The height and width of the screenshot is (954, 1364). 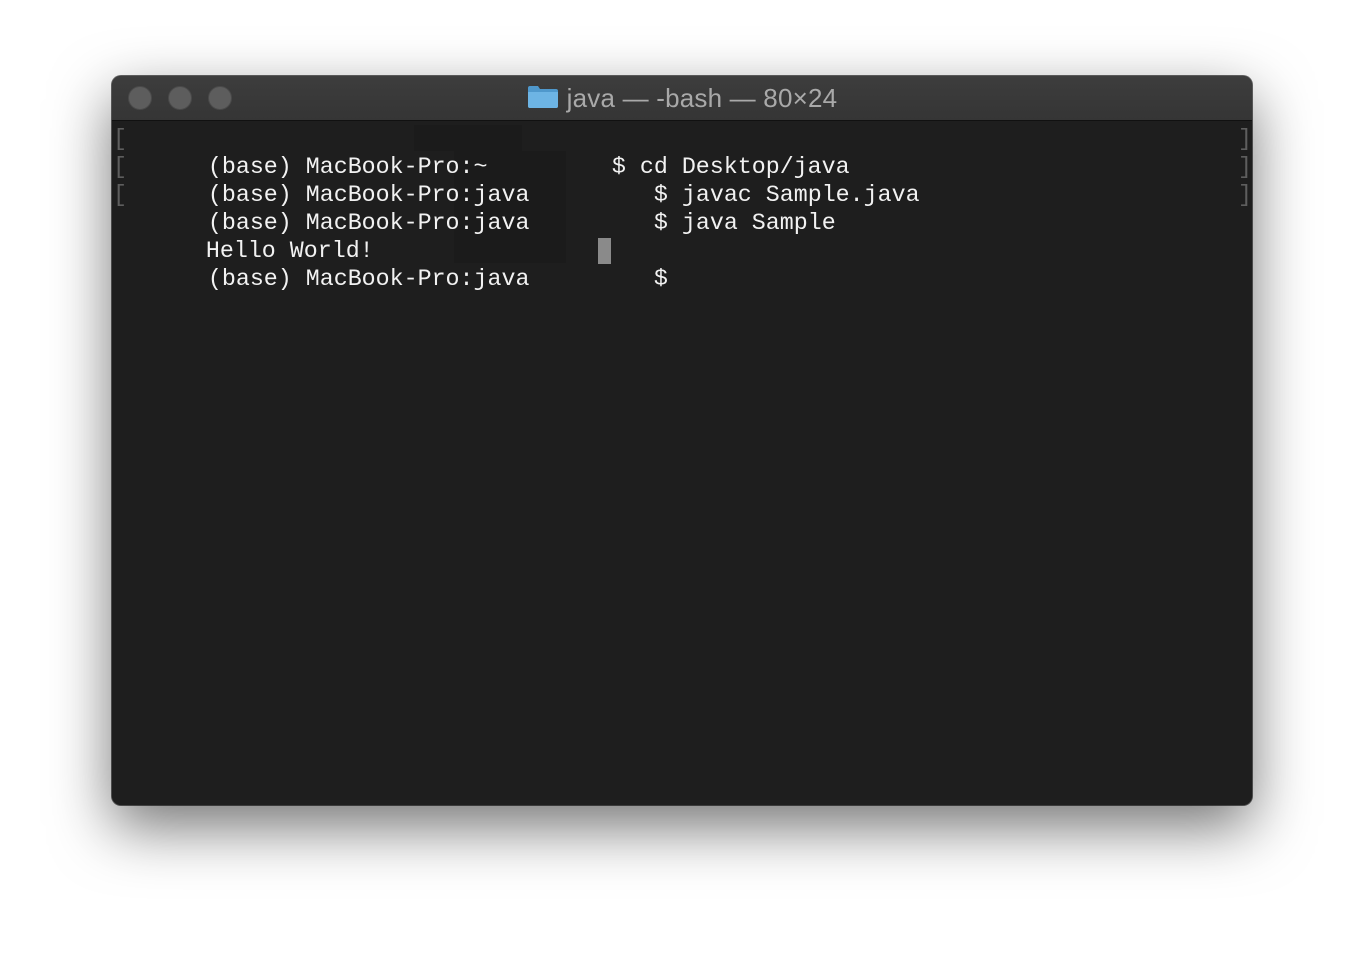 I want to click on terminal-line: javac Sample.java, so click(x=759, y=180).